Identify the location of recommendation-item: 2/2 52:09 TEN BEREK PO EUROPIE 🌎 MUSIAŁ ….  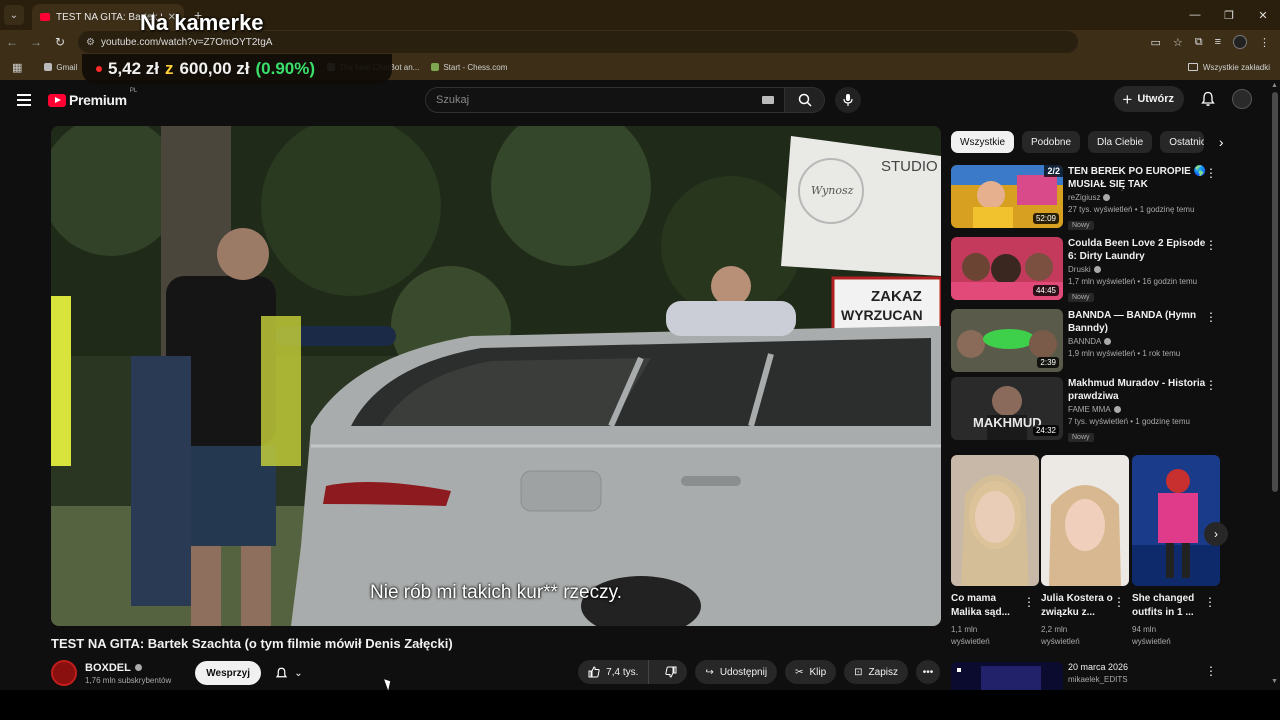
(1091, 197).